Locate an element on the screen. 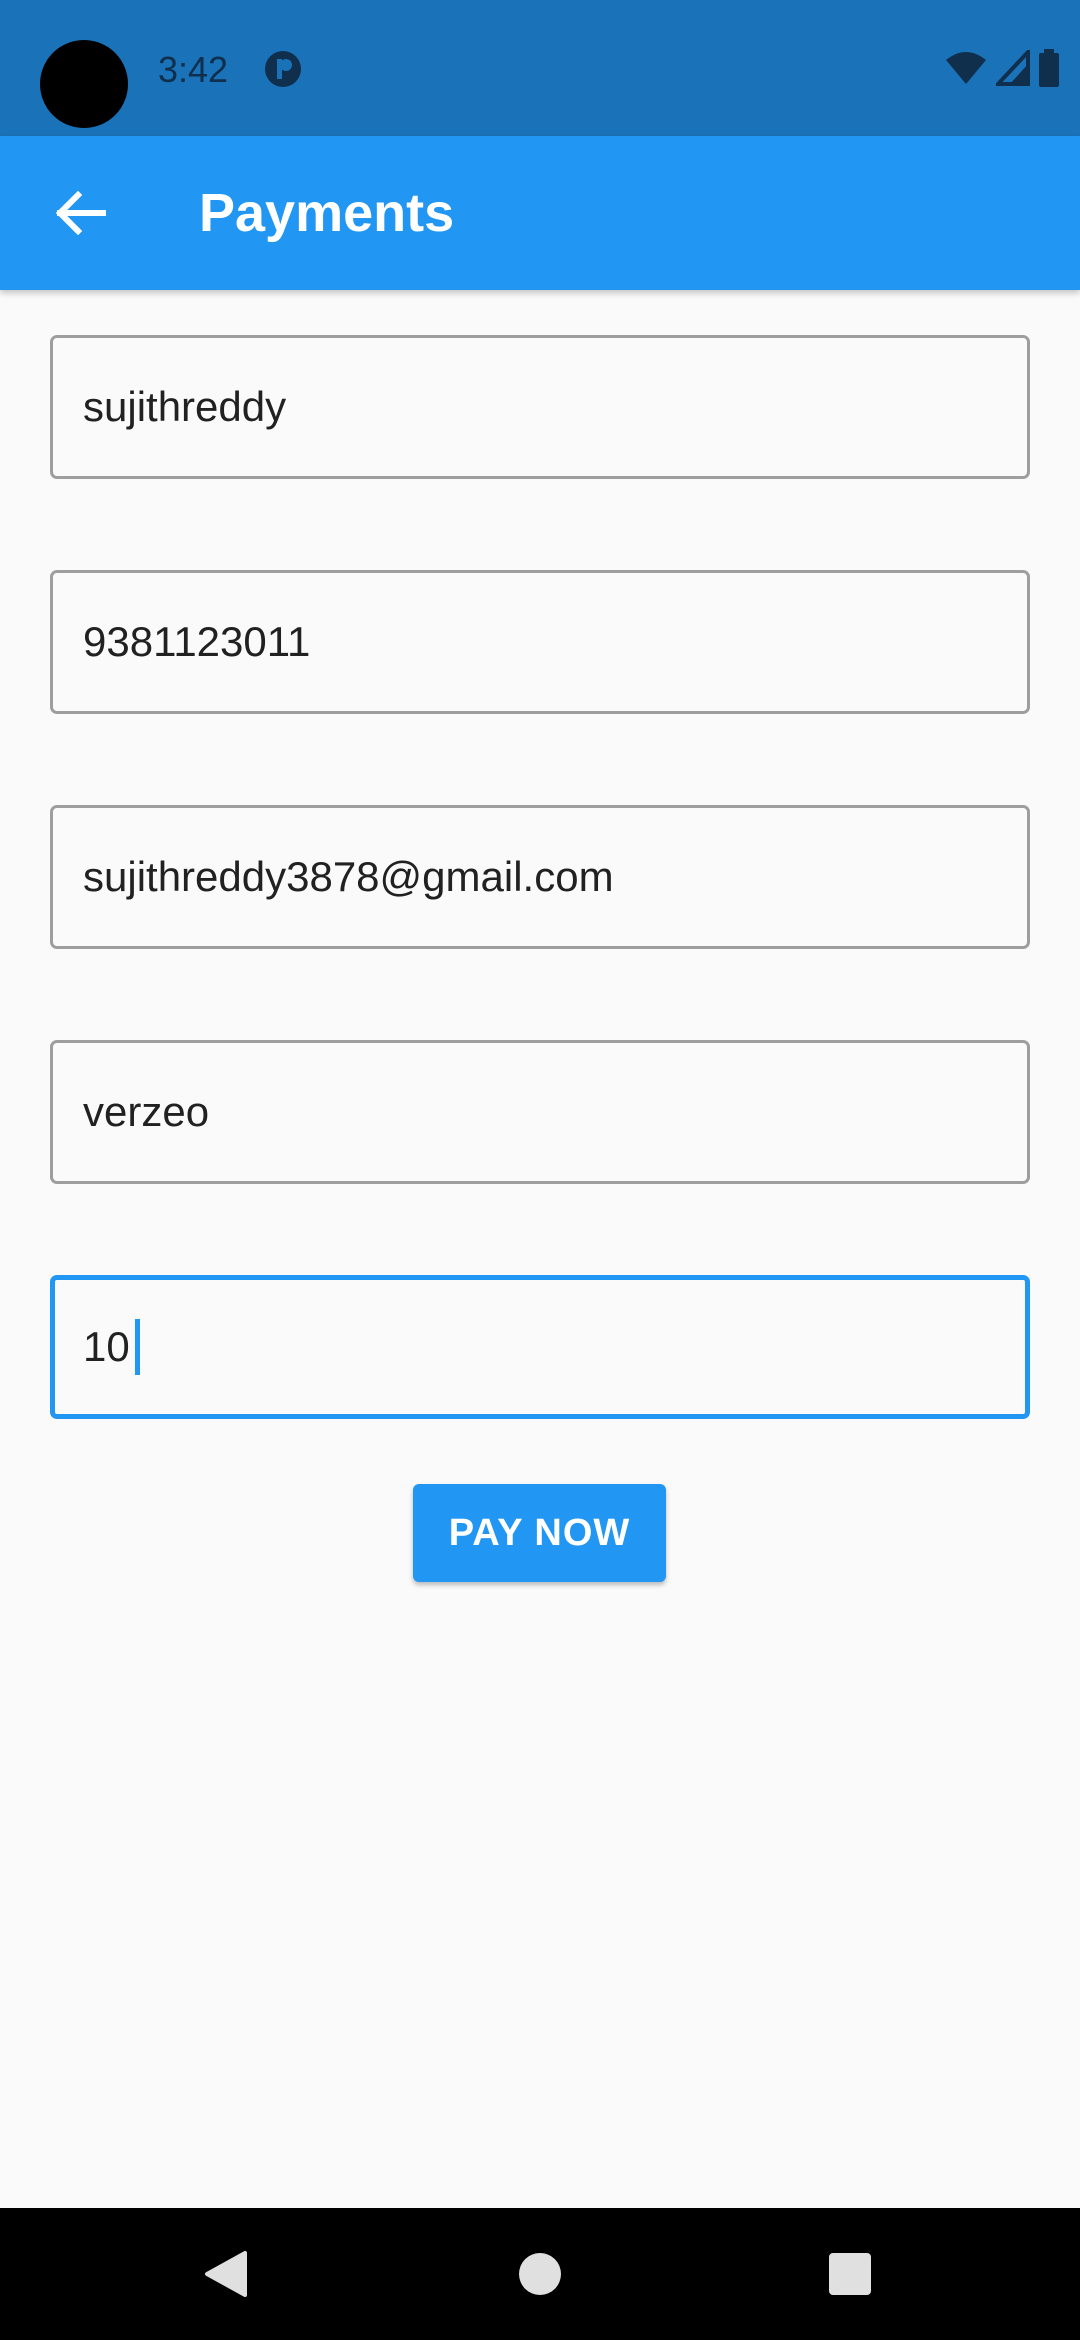 The image size is (1080, 2340). back-button is located at coordinates (80, 213).